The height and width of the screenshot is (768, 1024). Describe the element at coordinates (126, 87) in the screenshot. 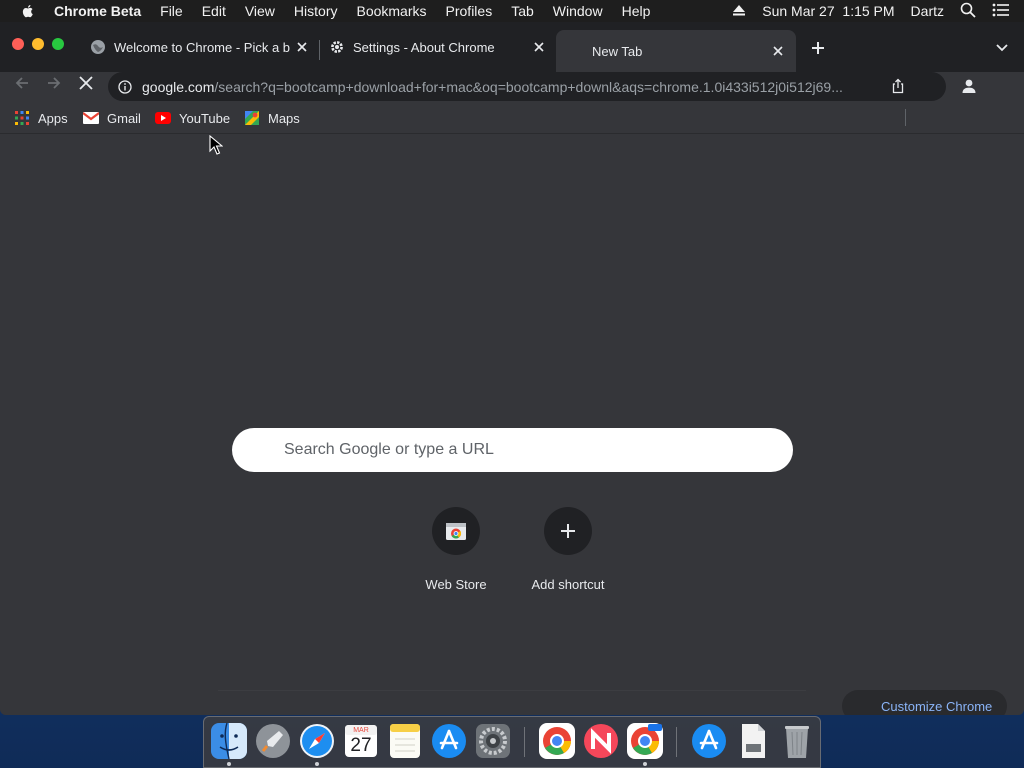

I see `site-info-icon` at that location.